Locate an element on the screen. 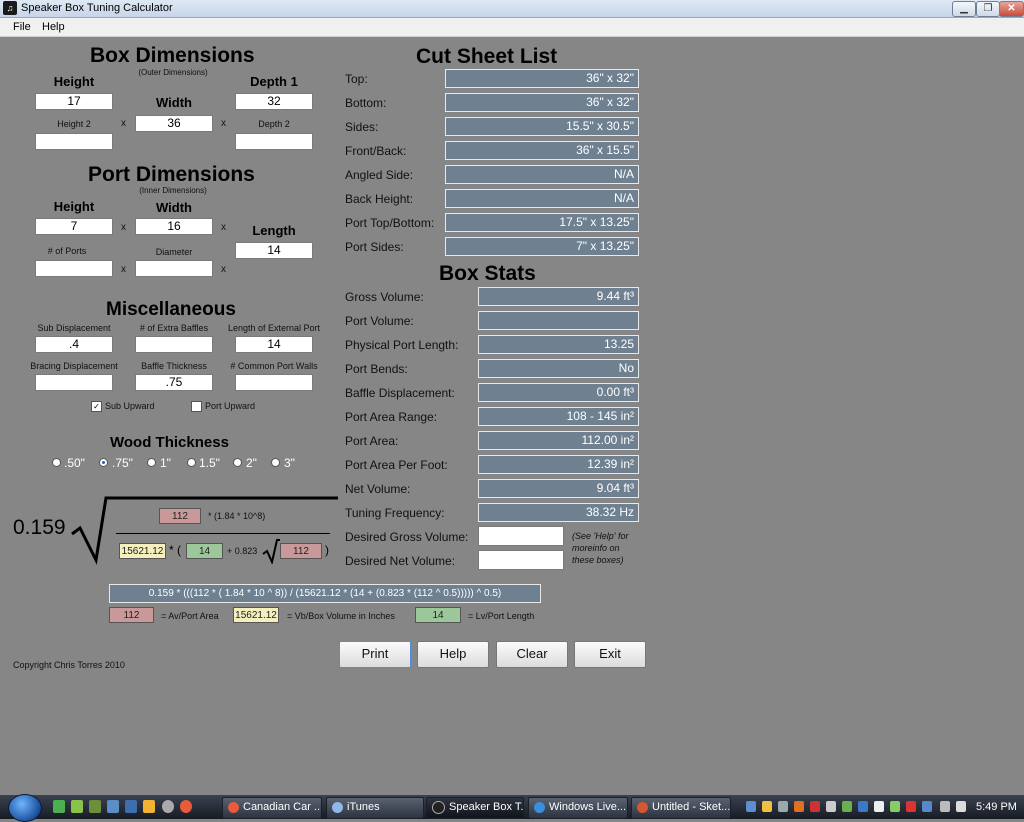 The image size is (1024, 822). cut-sheet-label: Angled Side: is located at coordinates (379, 175).